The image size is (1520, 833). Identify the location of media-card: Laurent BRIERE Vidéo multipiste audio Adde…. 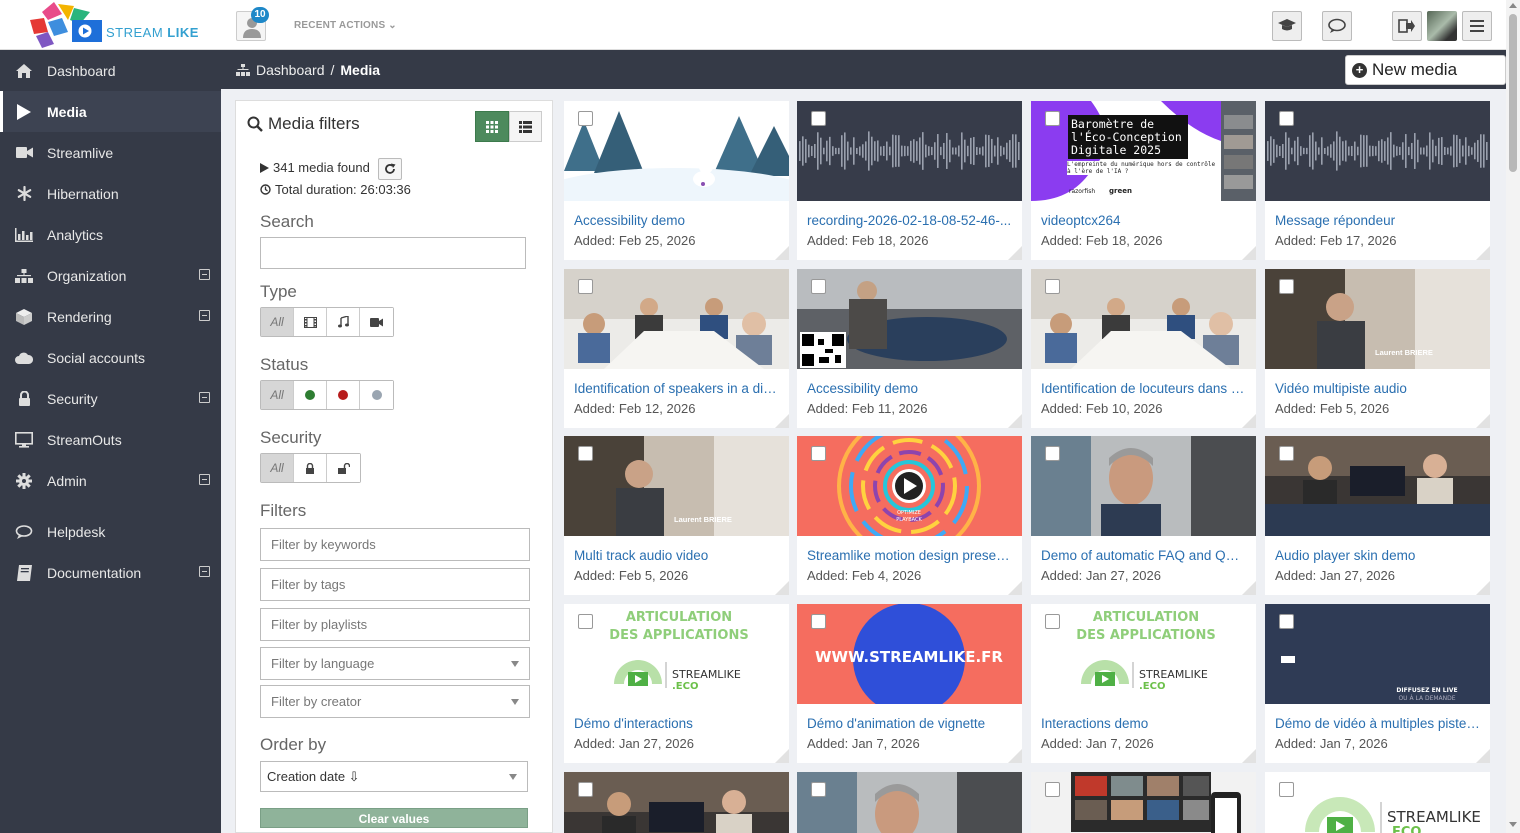
(1377, 348).